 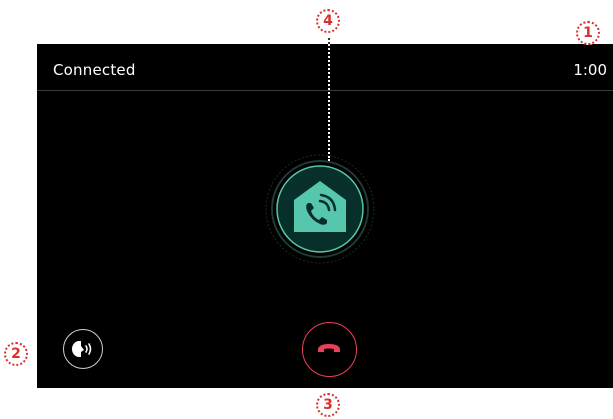 What do you see at coordinates (16, 354) in the screenshot?
I see `callout-2: 2` at bounding box center [16, 354].